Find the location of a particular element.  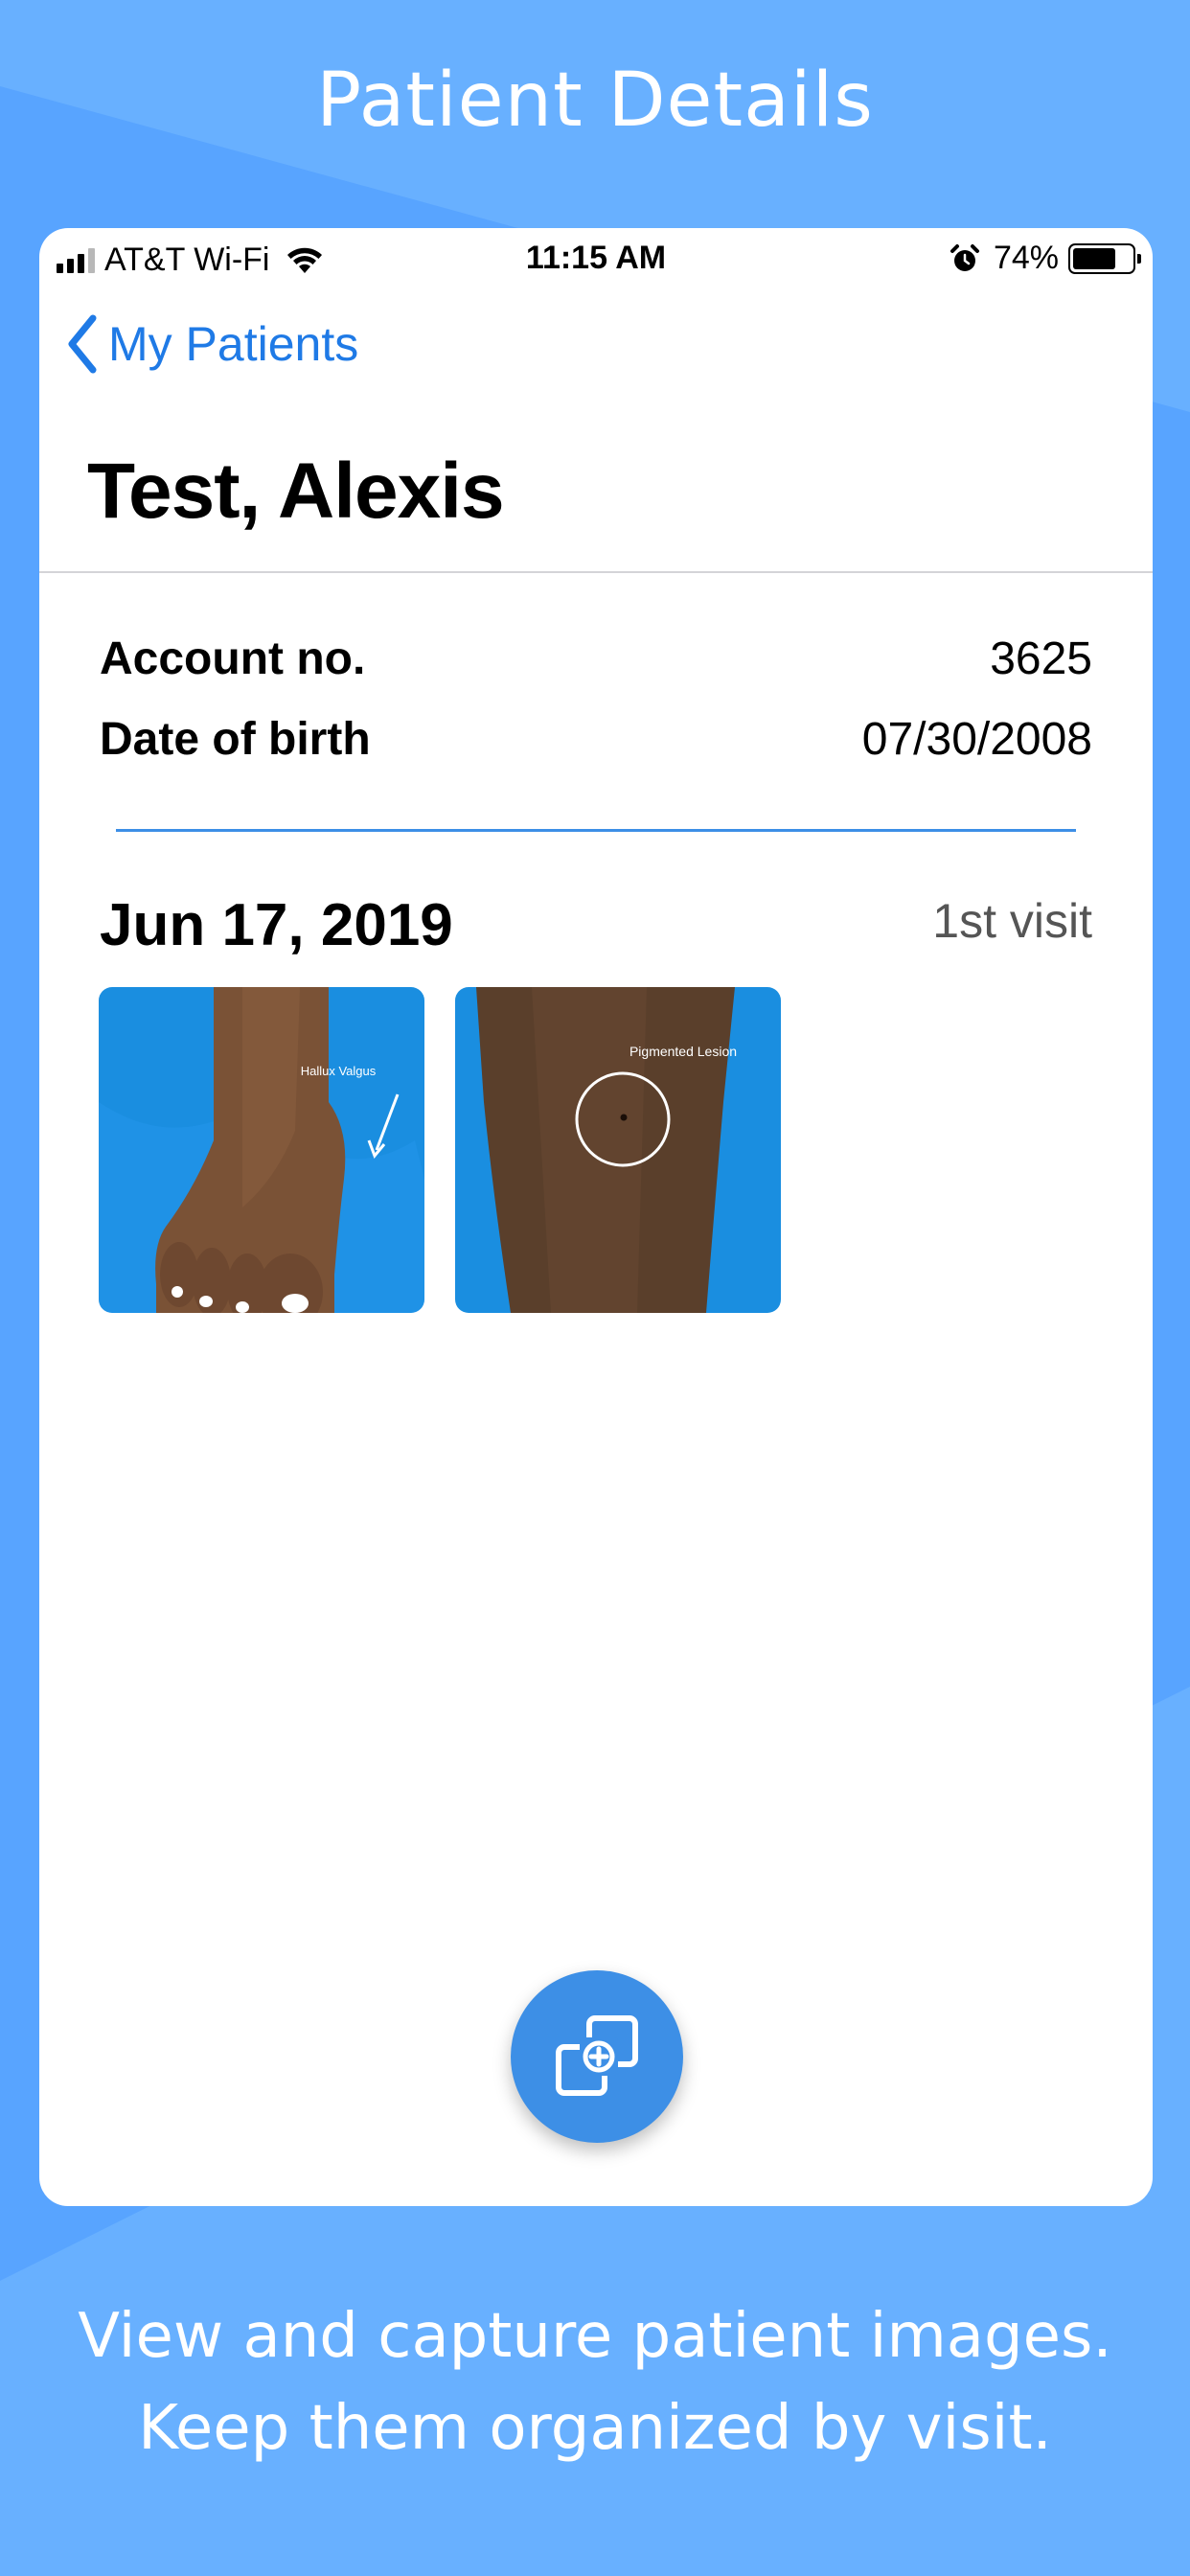

caption-line-1: View and capture patient images. is located at coordinates (595, 2336).